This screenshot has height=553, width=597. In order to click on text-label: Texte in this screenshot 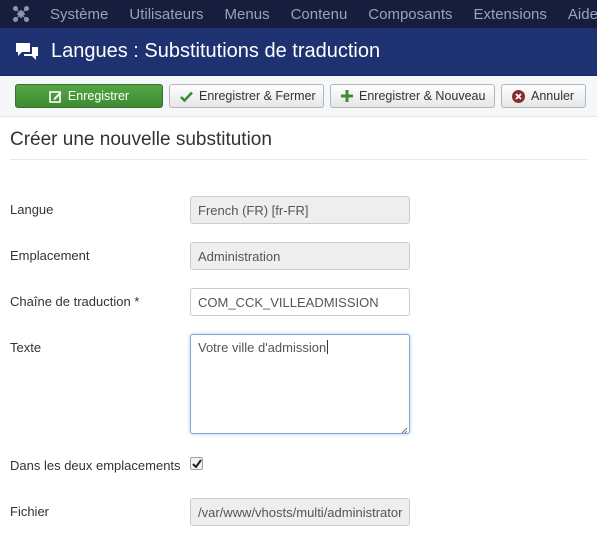, I will do `click(26, 347)`.